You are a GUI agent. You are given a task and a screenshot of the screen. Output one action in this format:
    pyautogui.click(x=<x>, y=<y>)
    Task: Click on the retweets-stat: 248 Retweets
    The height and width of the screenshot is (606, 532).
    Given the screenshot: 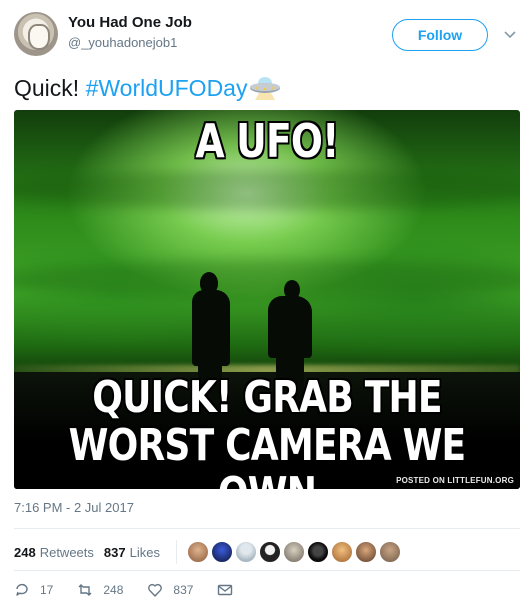 What is the action you would take?
    pyautogui.click(x=54, y=552)
    